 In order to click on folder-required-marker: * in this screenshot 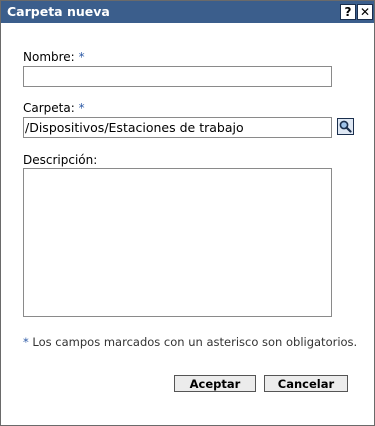, I will do `click(81, 108)`.